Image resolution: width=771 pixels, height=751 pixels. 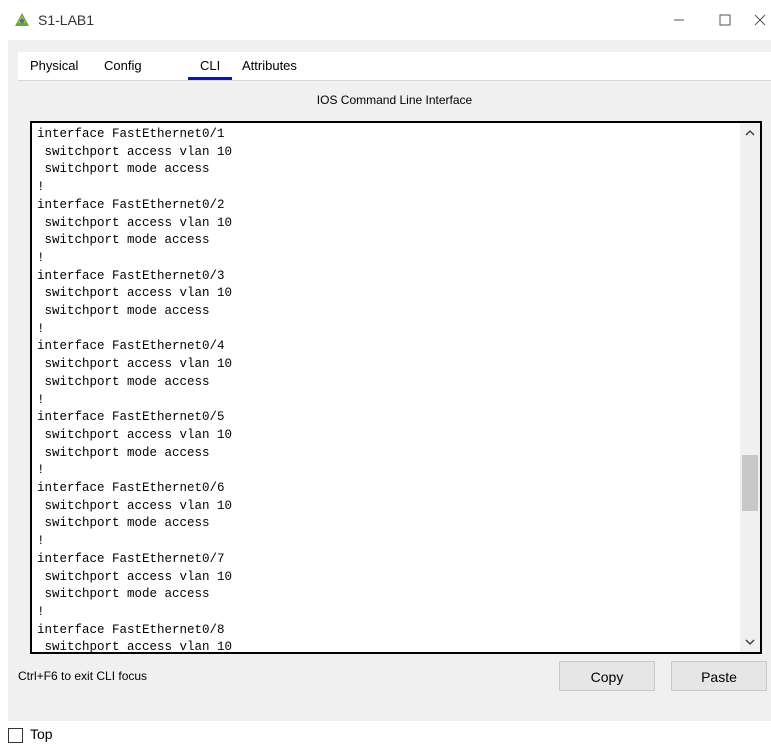 I want to click on tab-cli: CLI, so click(x=210, y=66).